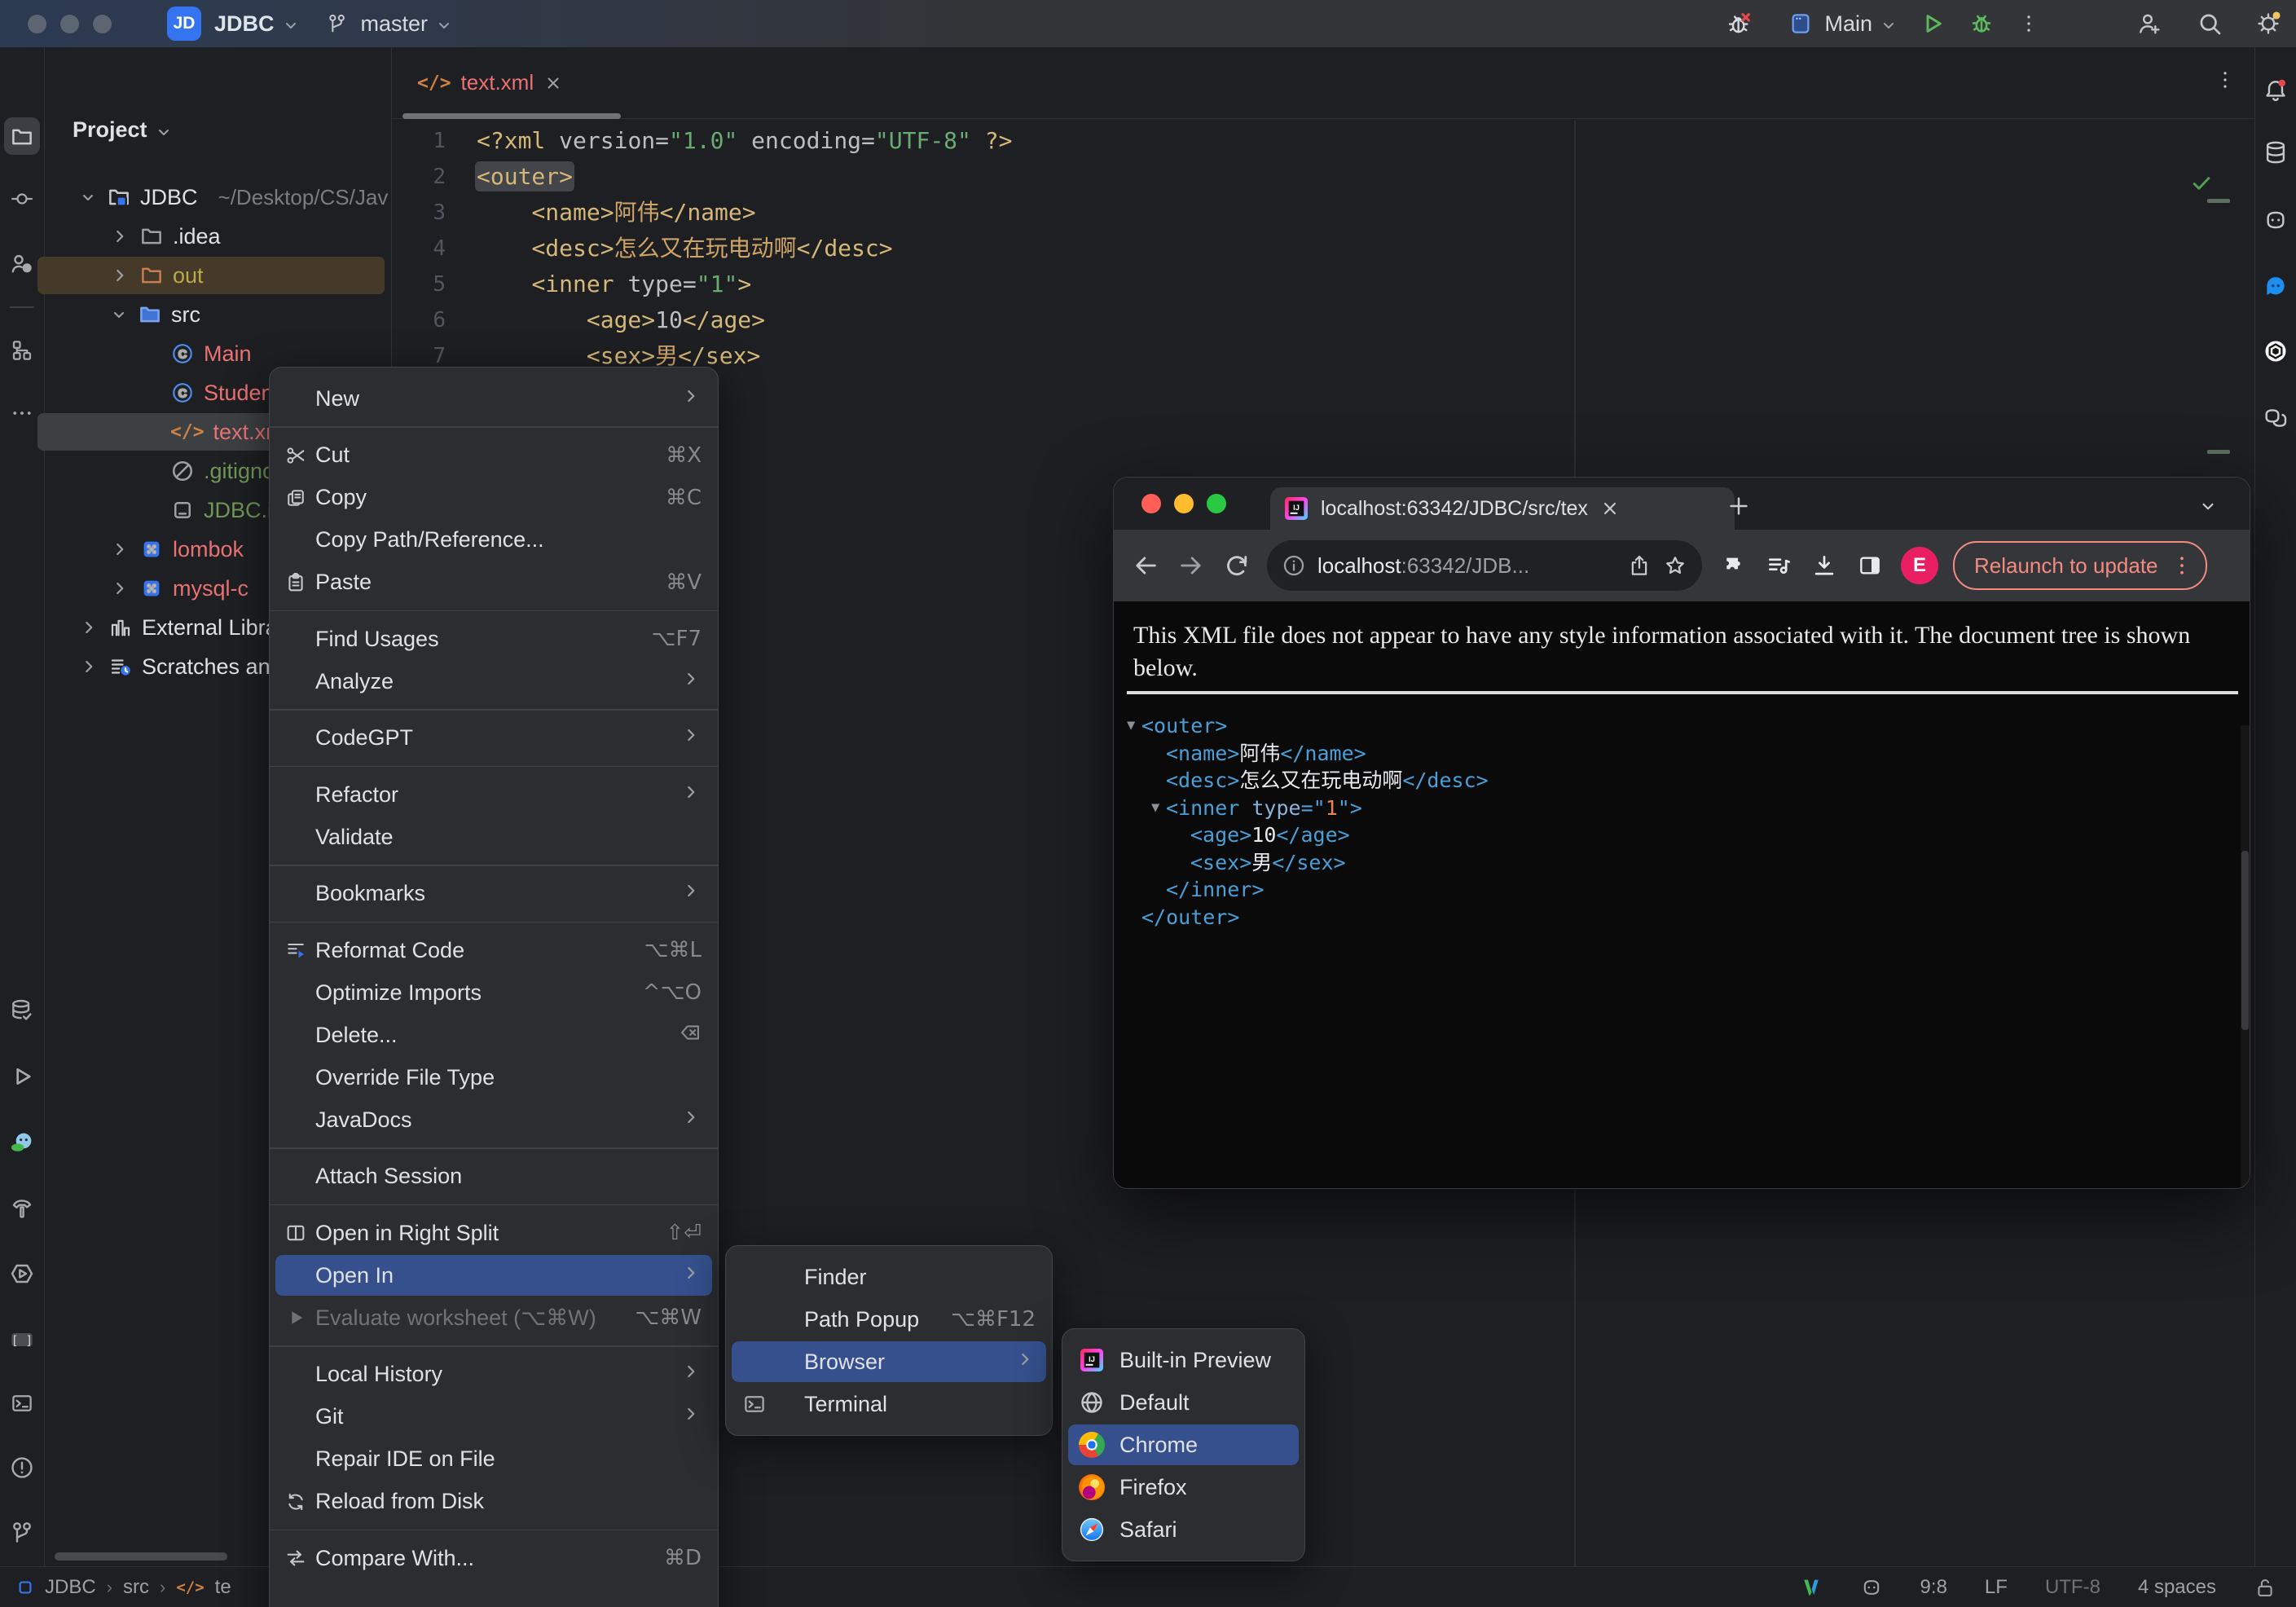  Describe the element at coordinates (1151, 503) in the screenshot. I see `chrome-close-button` at that location.